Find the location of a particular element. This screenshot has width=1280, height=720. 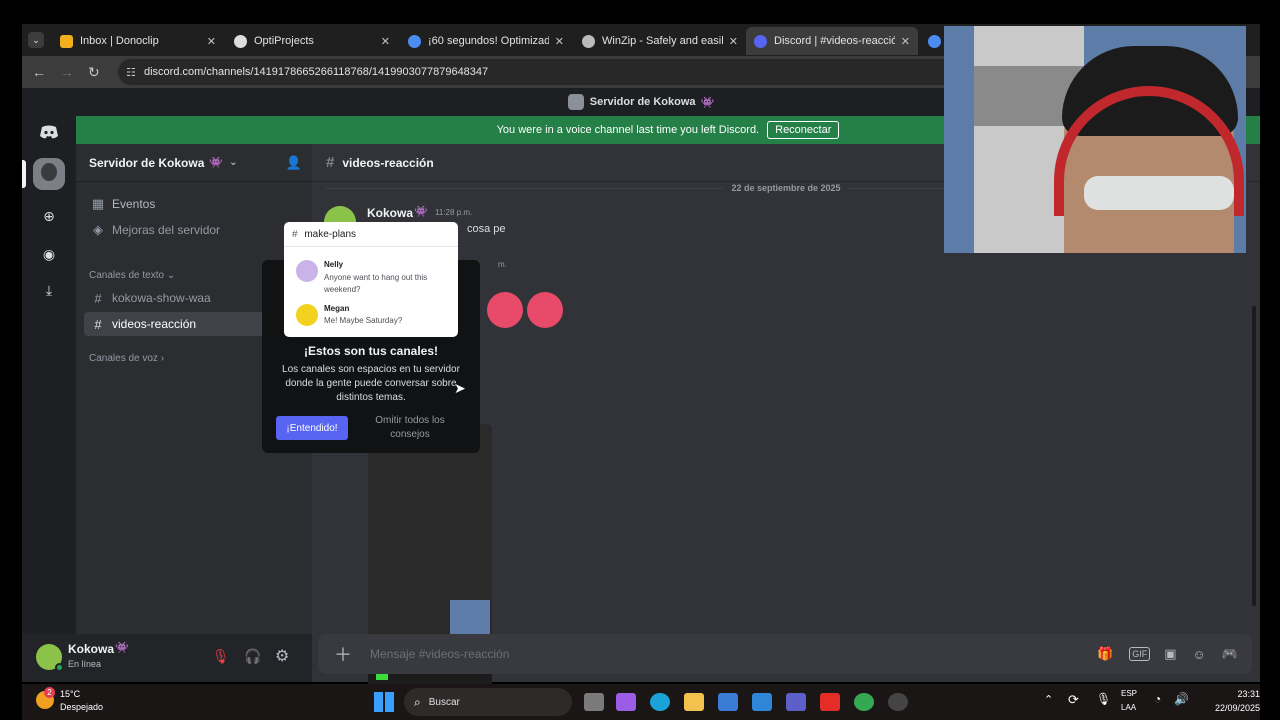

windows-start-icon is located at coordinates (384, 702).